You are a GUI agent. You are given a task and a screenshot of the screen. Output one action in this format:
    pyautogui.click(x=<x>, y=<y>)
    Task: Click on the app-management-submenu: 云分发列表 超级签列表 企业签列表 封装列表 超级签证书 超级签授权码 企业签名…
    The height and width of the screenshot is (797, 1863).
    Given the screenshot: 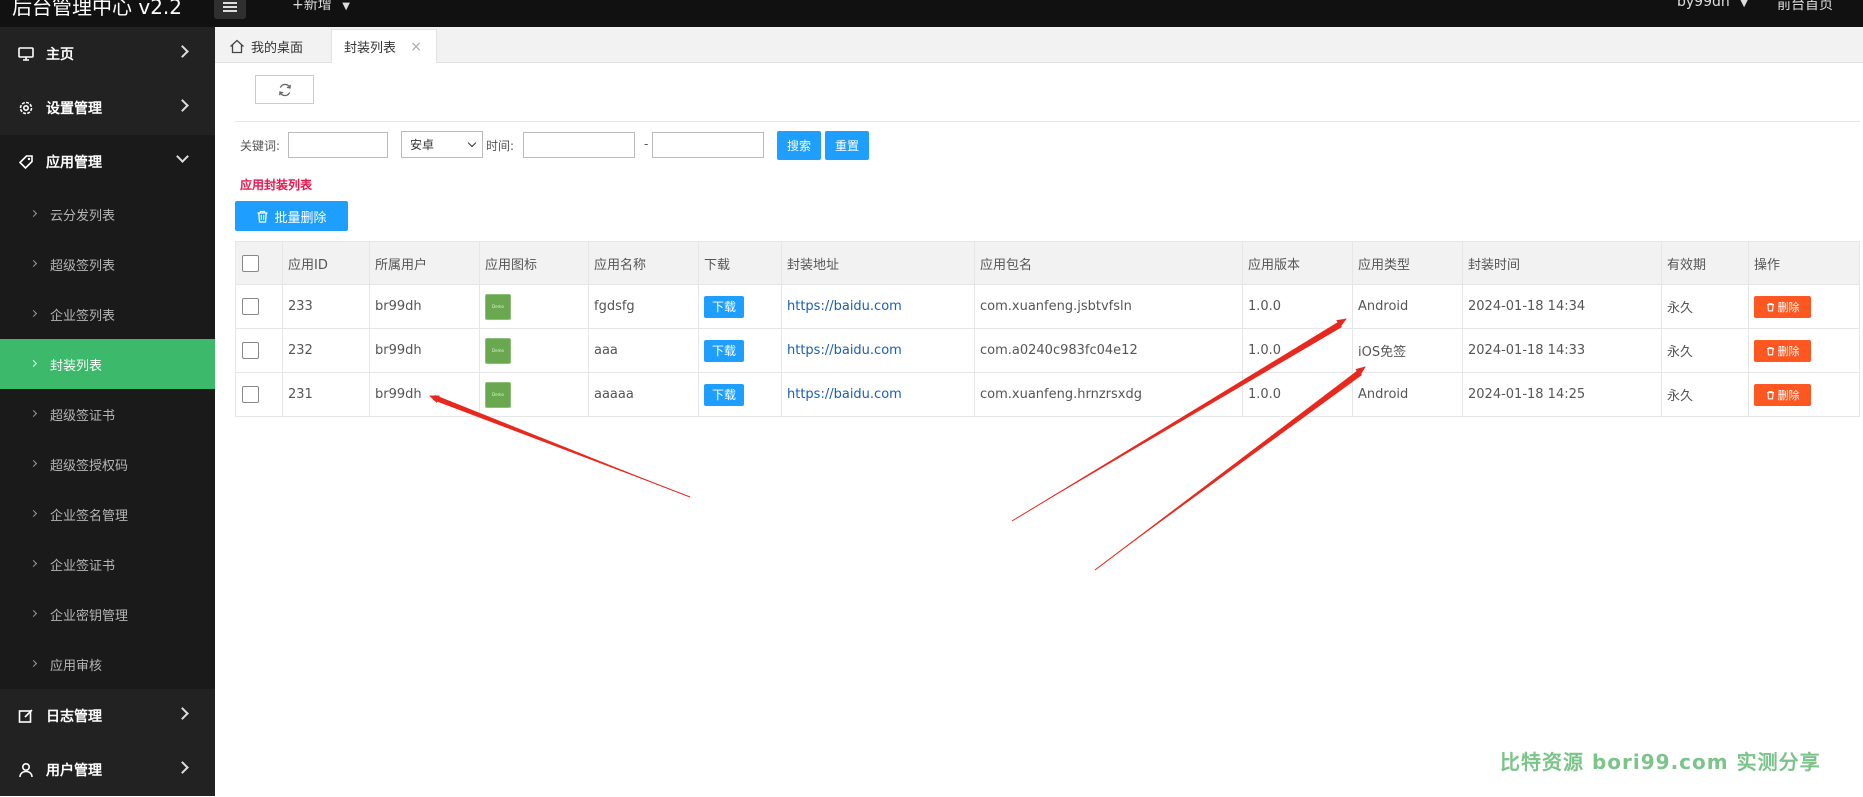 What is the action you would take?
    pyautogui.click(x=107, y=439)
    